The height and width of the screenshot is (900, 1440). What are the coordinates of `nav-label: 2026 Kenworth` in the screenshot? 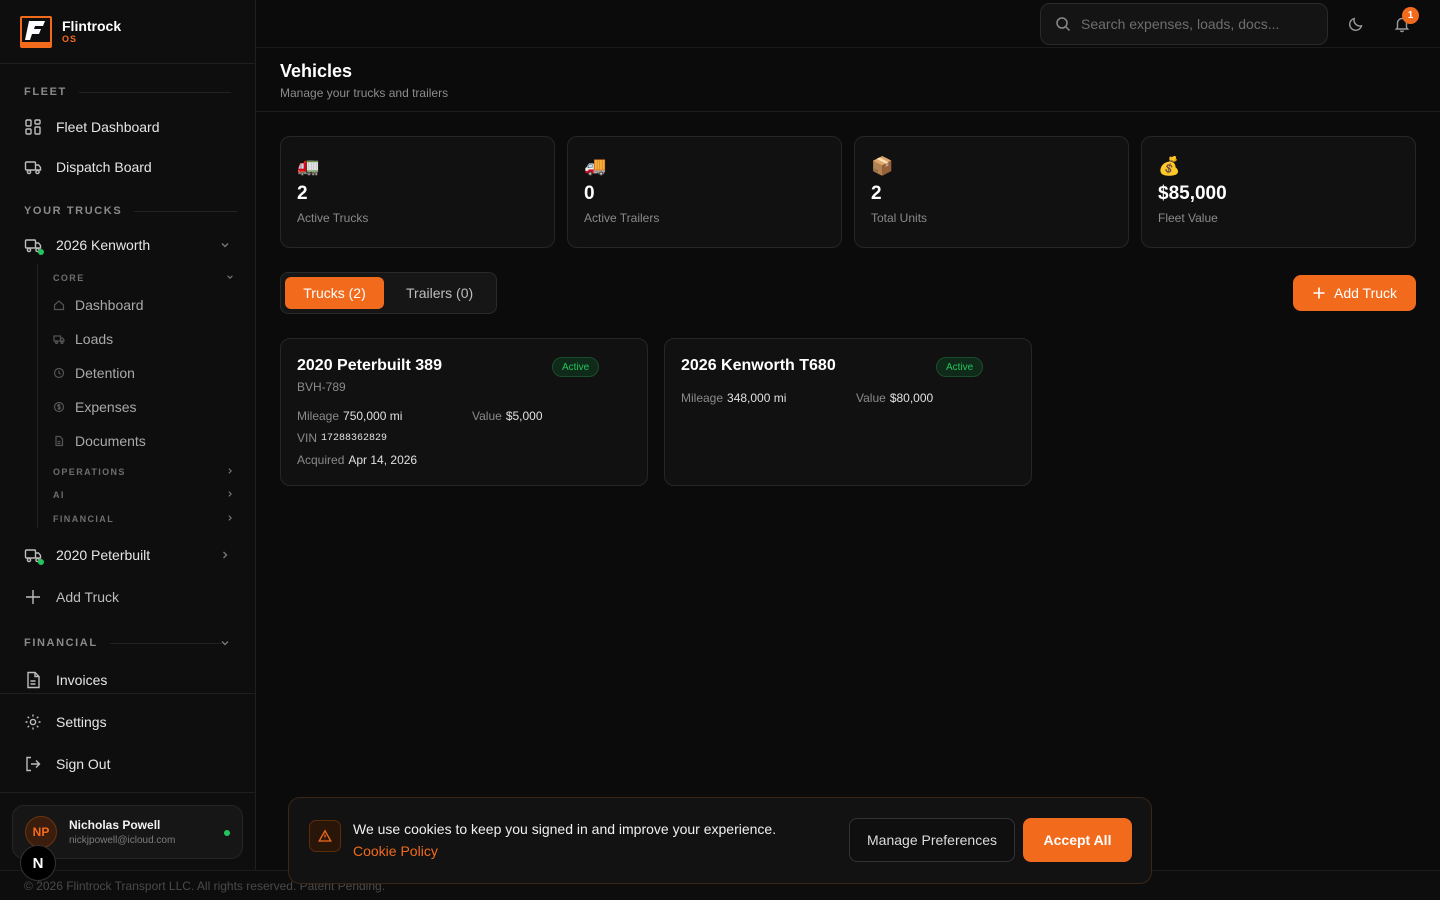 It's located at (103, 245).